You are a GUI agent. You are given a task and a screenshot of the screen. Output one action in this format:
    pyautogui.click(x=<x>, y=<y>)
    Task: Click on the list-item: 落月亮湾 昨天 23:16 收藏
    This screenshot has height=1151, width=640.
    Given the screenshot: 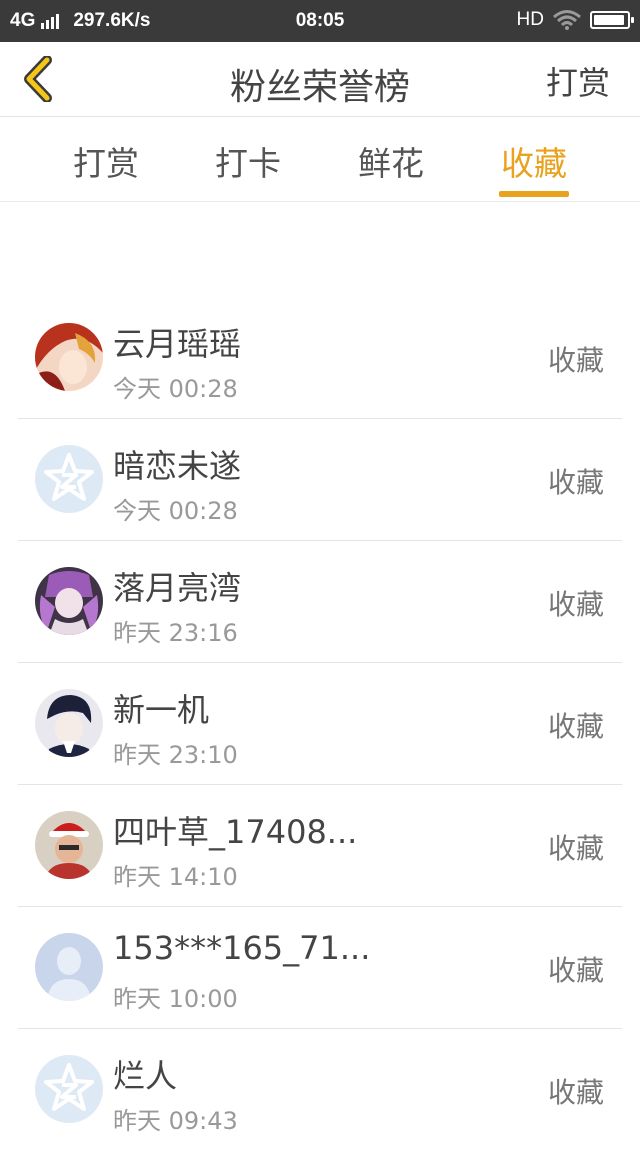 What is the action you would take?
    pyautogui.click(x=320, y=602)
    